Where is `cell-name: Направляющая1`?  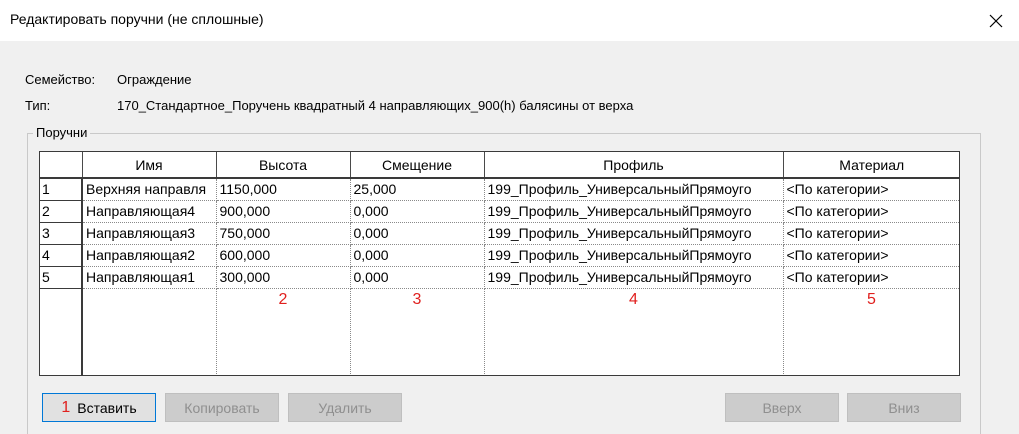 cell-name: Направляющая1 is located at coordinates (149, 277).